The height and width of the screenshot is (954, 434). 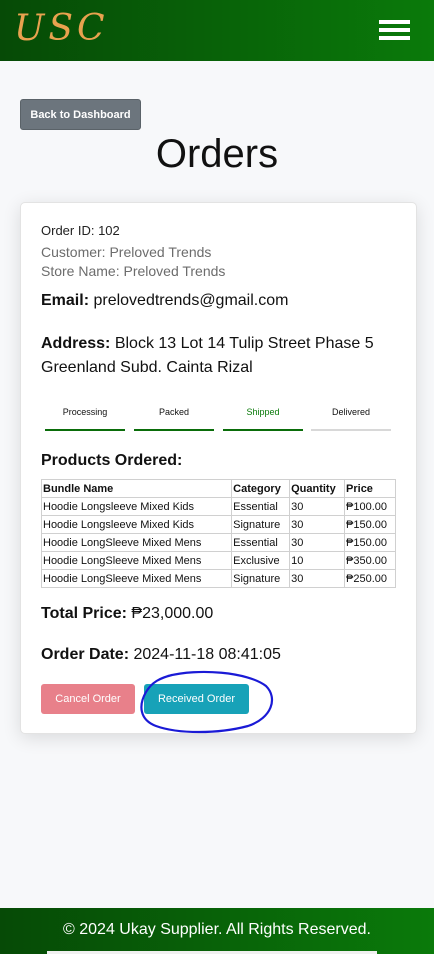 I want to click on order-date-line: Order Date: 2024-11-18 08:41:05, so click(x=161, y=655).